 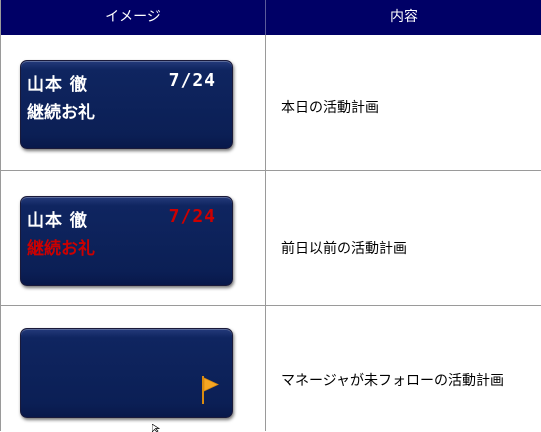 What do you see at coordinates (344, 249) in the screenshot?
I see `row-description: 前日以前の活動計画` at bounding box center [344, 249].